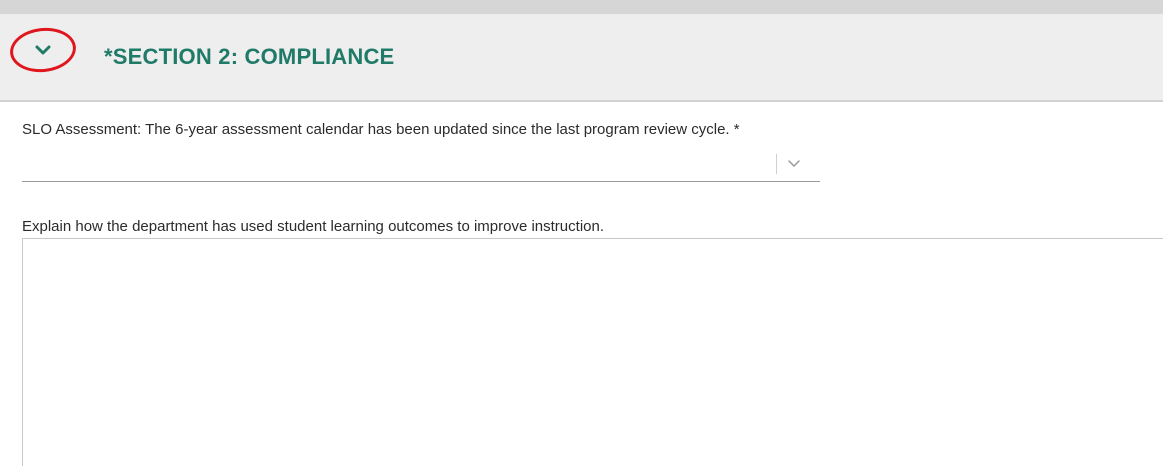 The height and width of the screenshot is (466, 1163). I want to click on section-title: *SECTION 2: COMPLIANCE, so click(249, 56).